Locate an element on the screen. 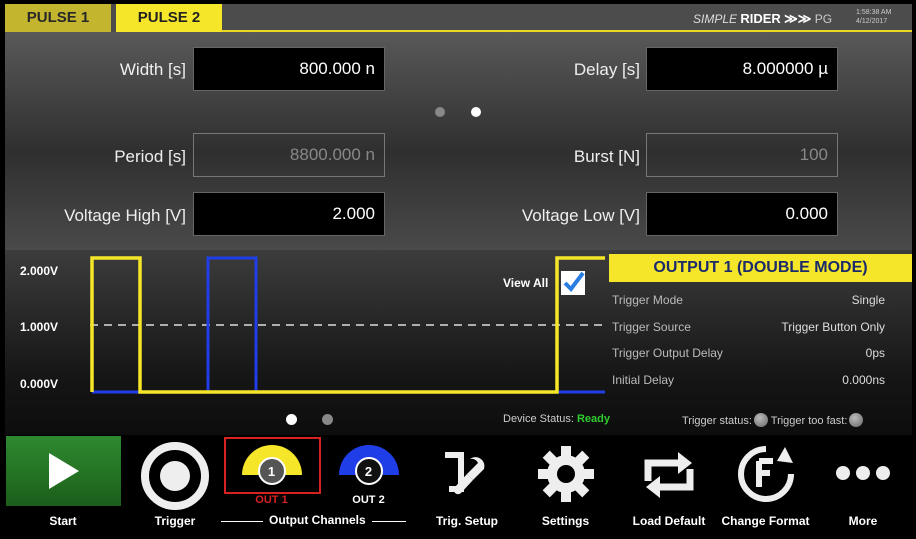  initial-delay-value: 0.000ns is located at coordinates (863, 380).